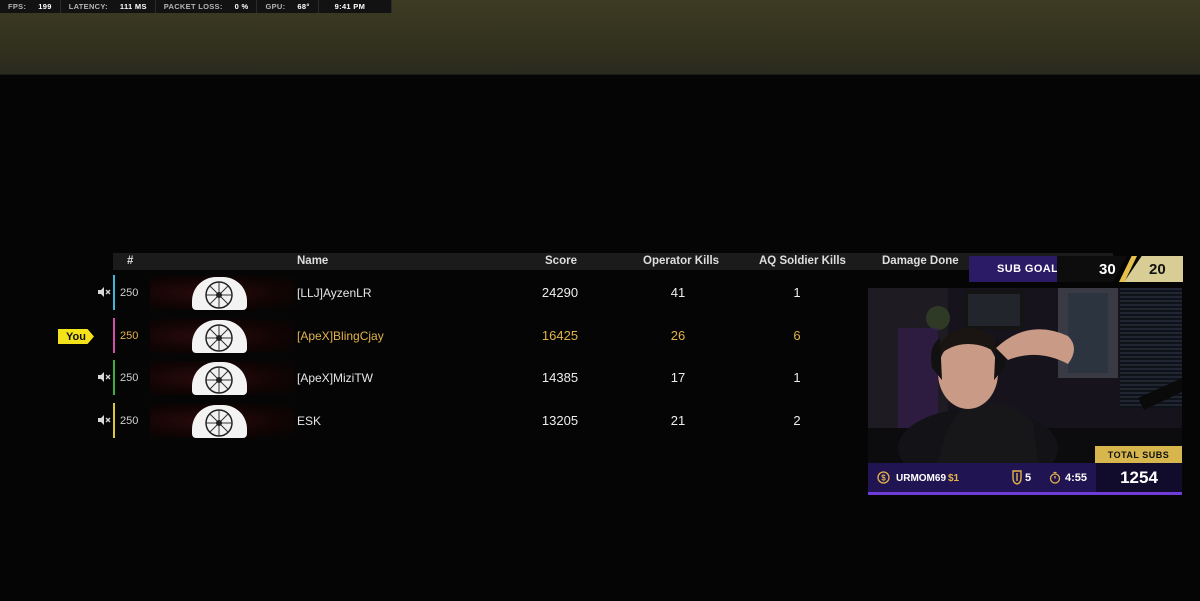 This screenshot has width=1200, height=601. What do you see at coordinates (480, 421) in the screenshot?
I see `scoreboard-row: 250 ESK 13205 21 2` at bounding box center [480, 421].